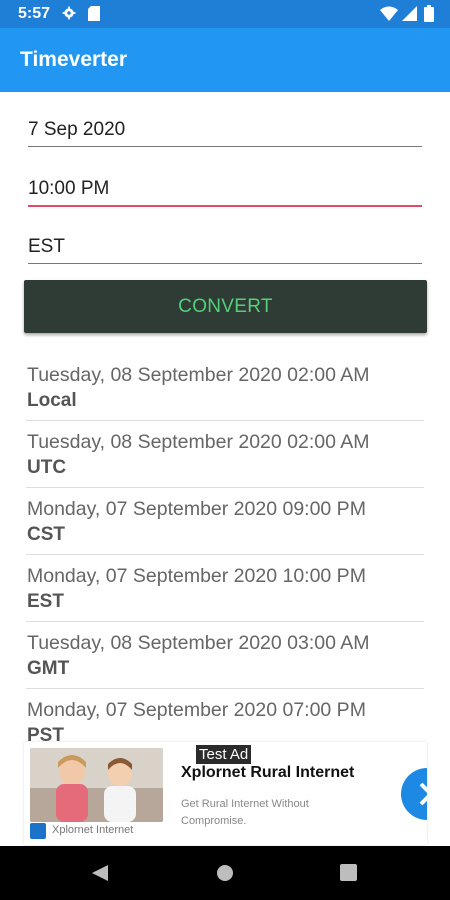 This screenshot has height=900, width=450. What do you see at coordinates (225, 454) in the screenshot?
I see `result-row-utc: Tuesday, 08 September 2020 02:00 AM UTC` at bounding box center [225, 454].